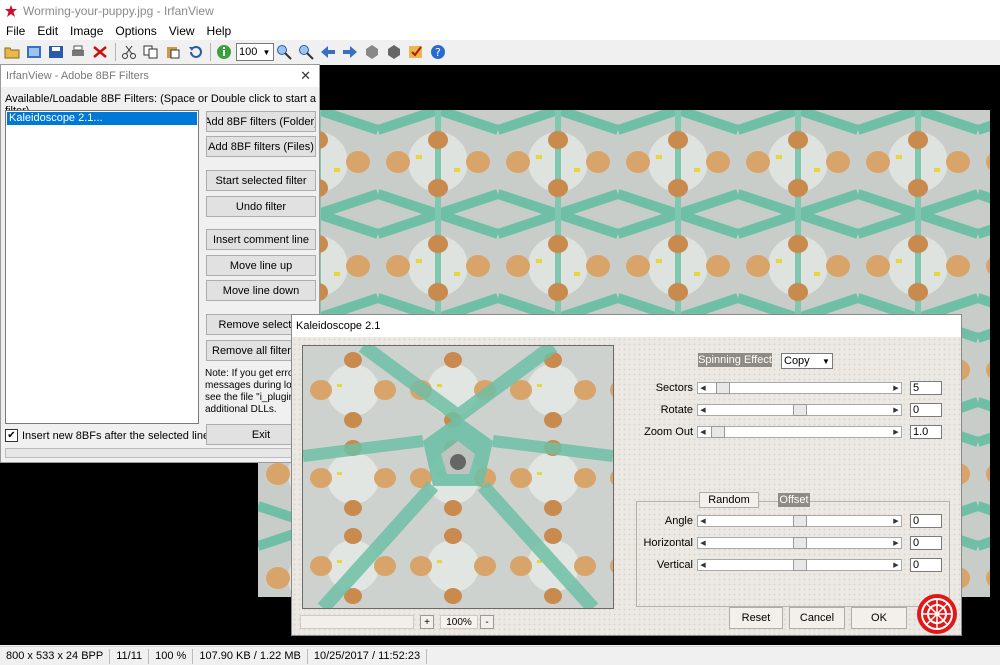 The height and width of the screenshot is (665, 1000). What do you see at coordinates (879, 618) in the screenshot?
I see `ok-button: OK` at bounding box center [879, 618].